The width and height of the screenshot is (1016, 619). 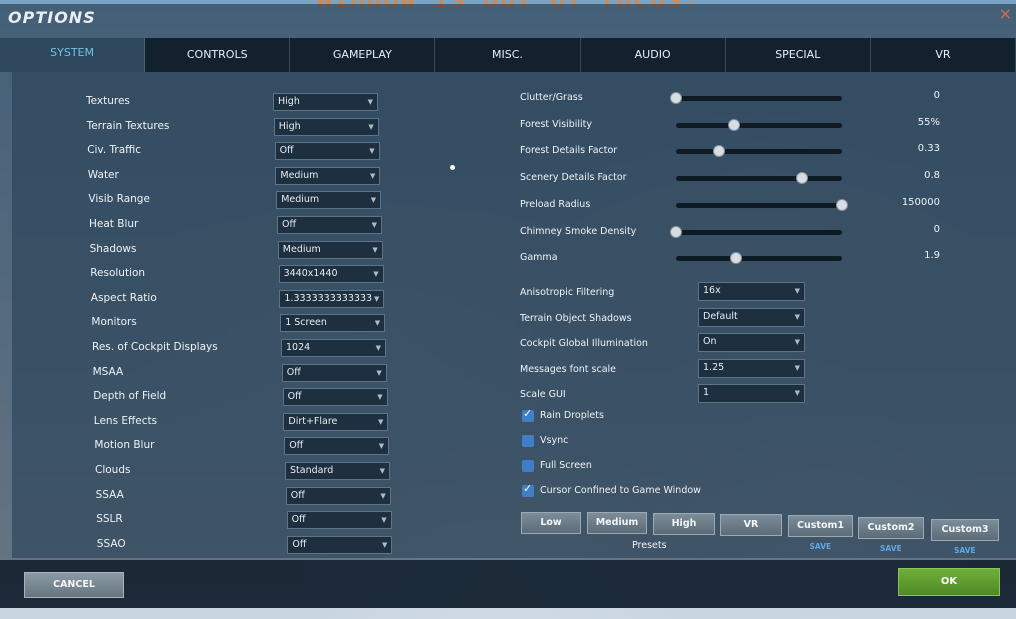 I want to click on dropdown-heat-blur: Off ▼, so click(x=329, y=225).